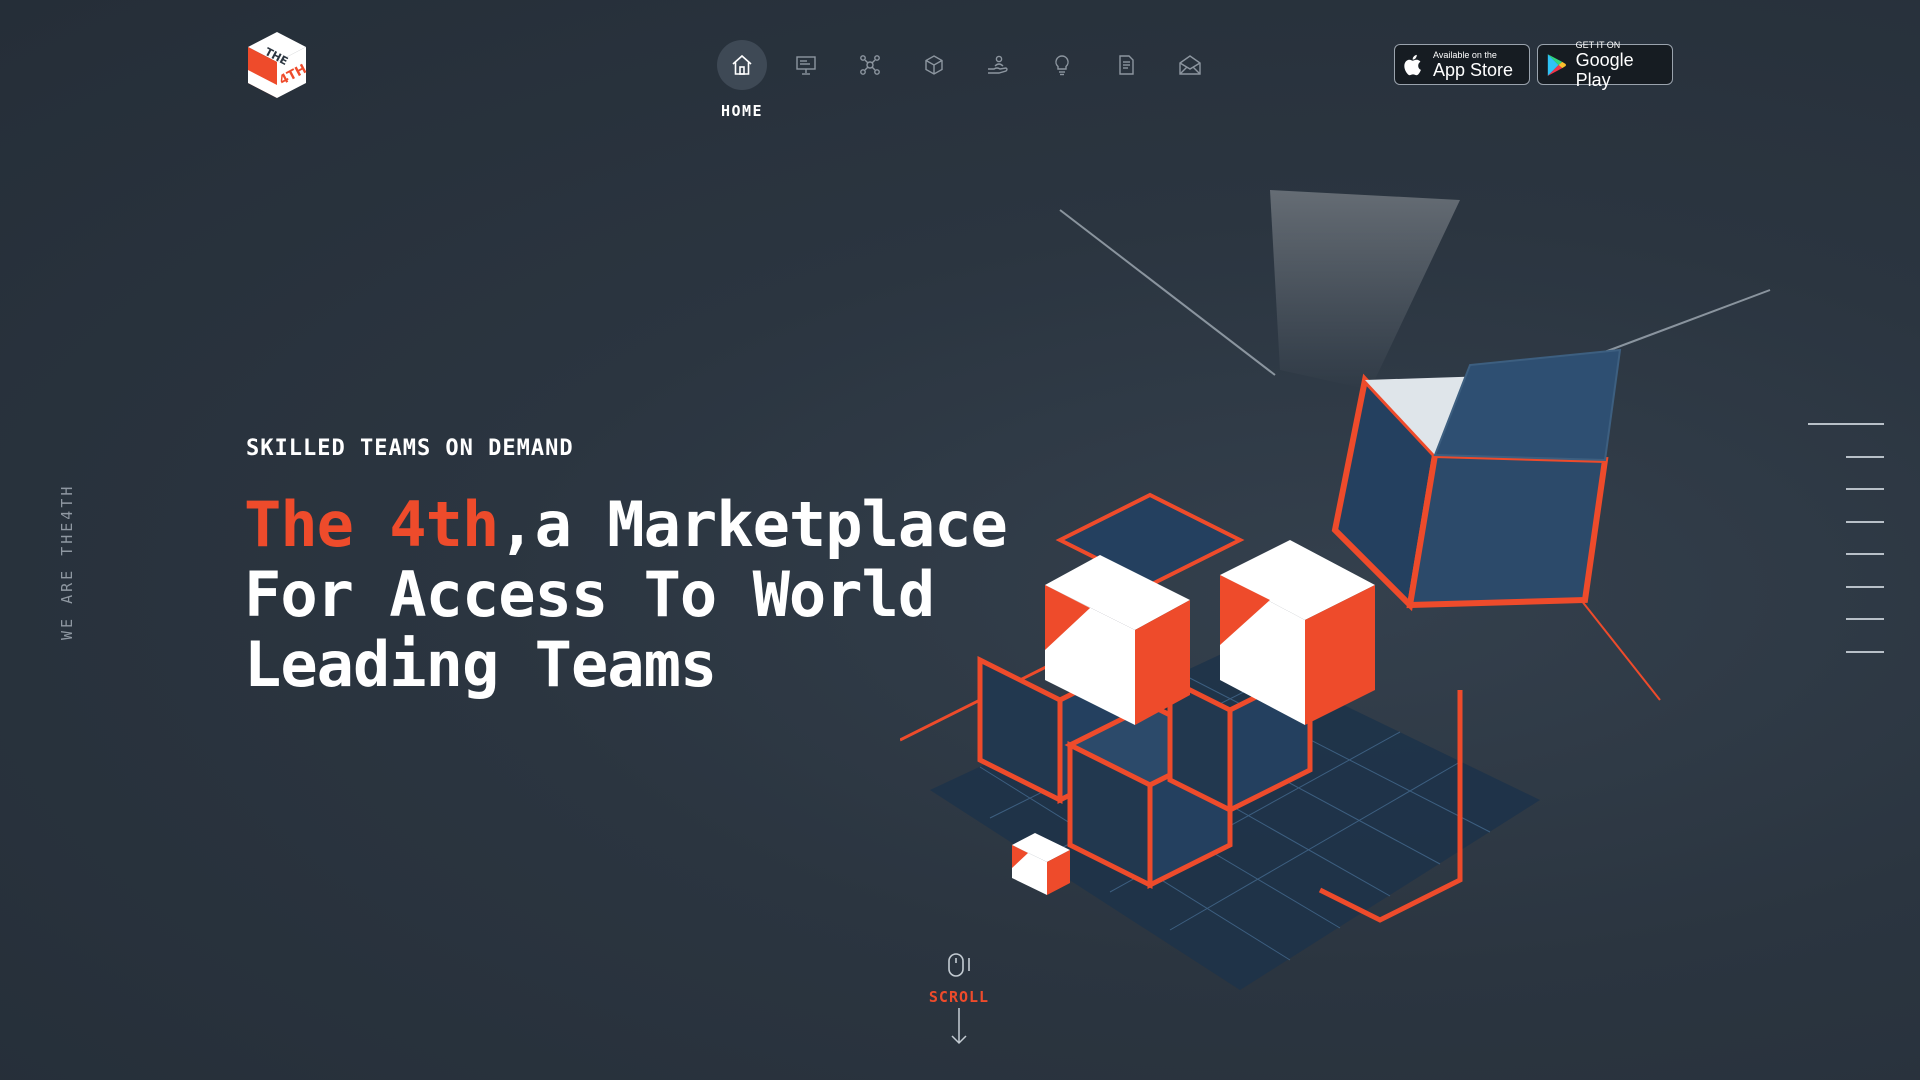  I want to click on envelope-icon, so click(1190, 65).